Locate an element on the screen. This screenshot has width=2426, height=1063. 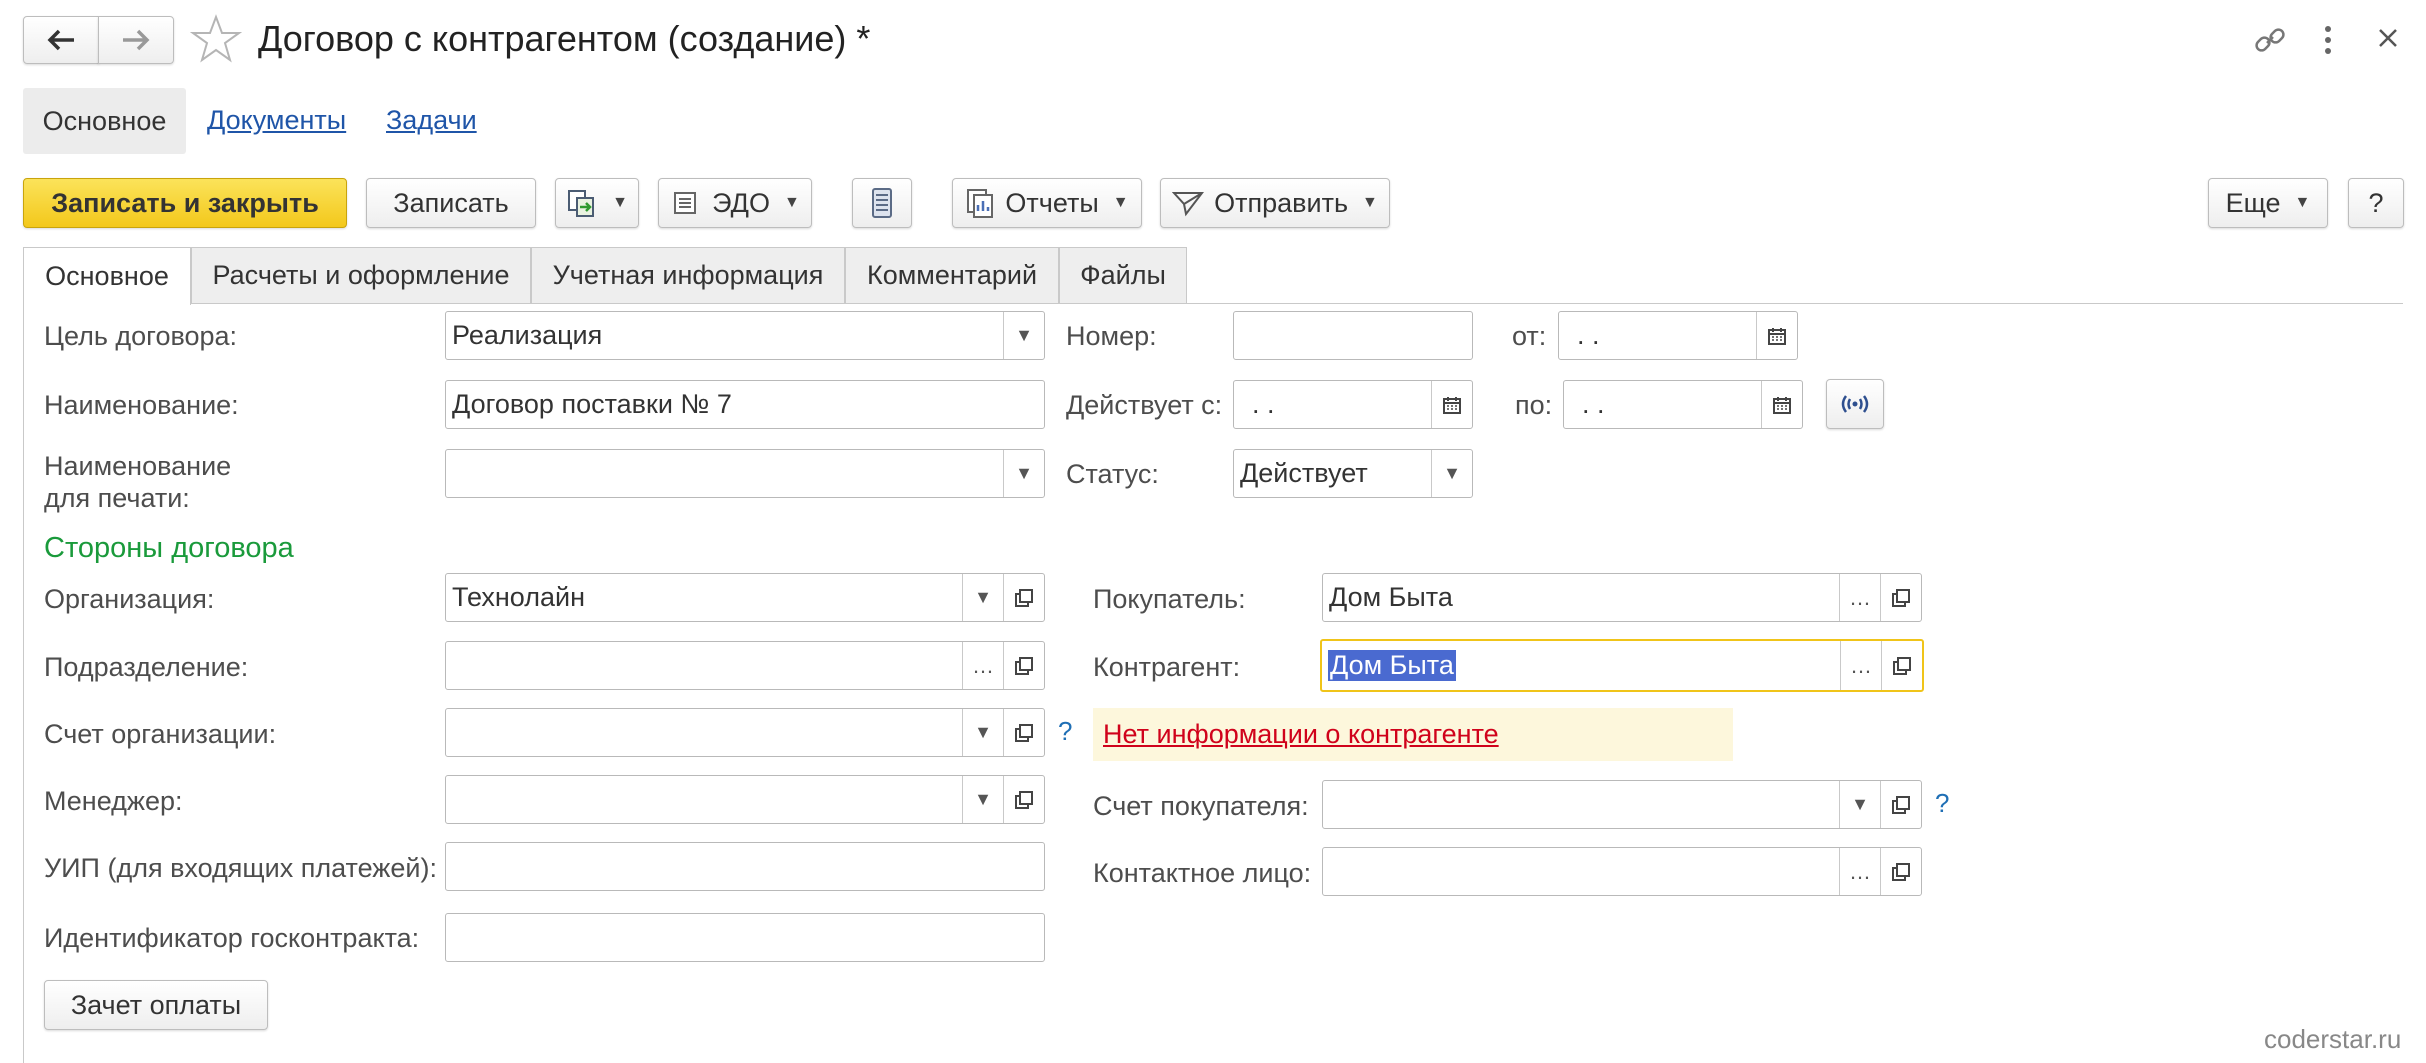
period-icon is located at coordinates (1855, 404).